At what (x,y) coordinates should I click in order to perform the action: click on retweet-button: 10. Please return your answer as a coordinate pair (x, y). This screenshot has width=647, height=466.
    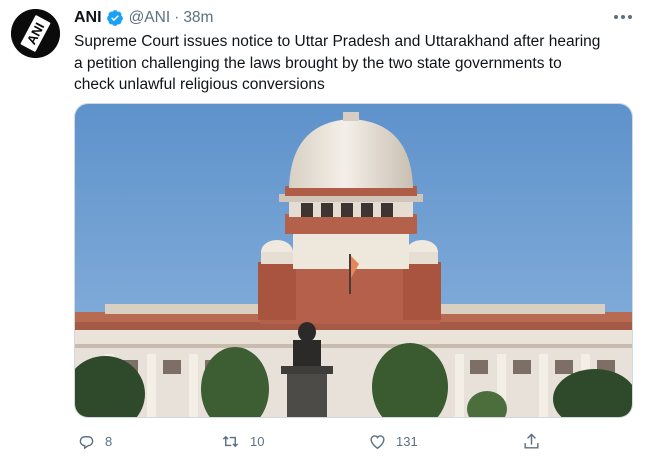
    Looking at the image, I should click on (242, 441).